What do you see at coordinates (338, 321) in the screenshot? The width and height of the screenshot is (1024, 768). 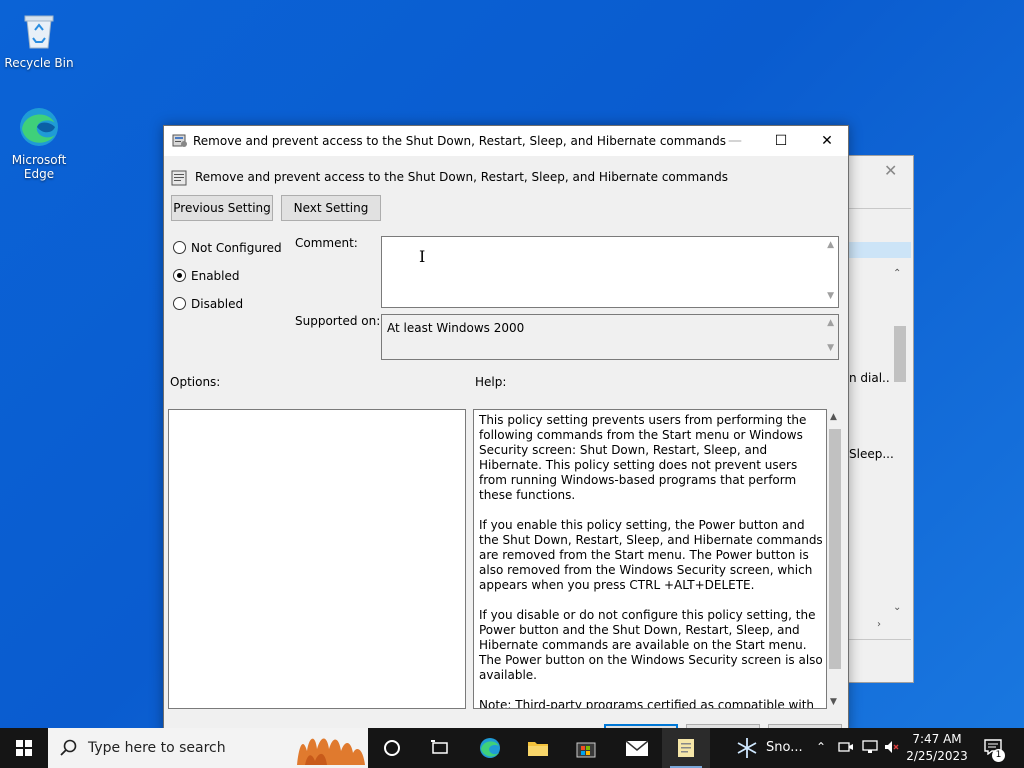 I see `supported-on-label: Supported on:` at bounding box center [338, 321].